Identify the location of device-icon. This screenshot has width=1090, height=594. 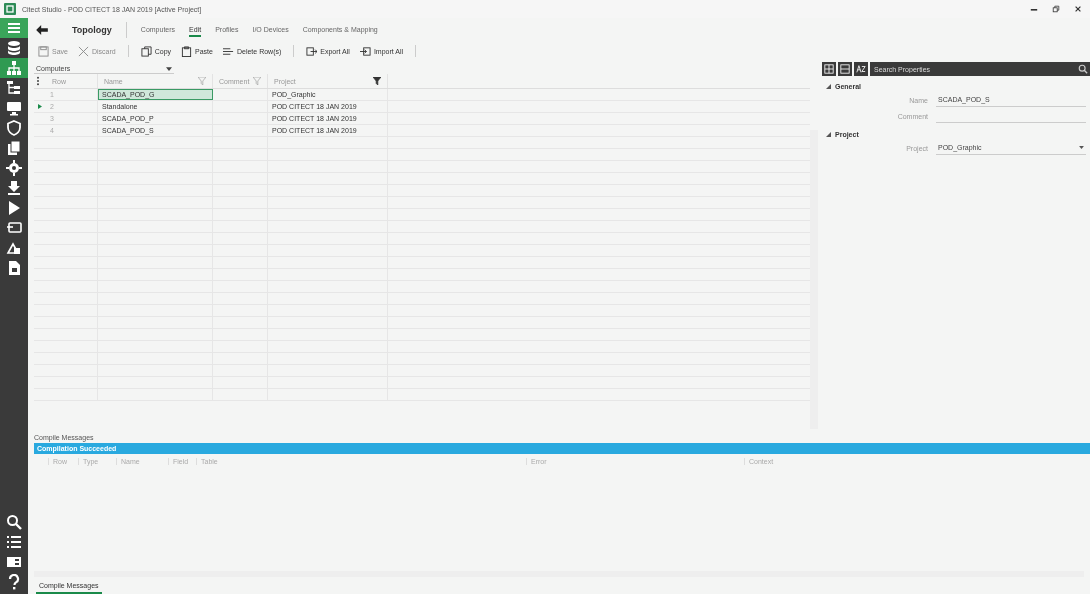
(14, 228).